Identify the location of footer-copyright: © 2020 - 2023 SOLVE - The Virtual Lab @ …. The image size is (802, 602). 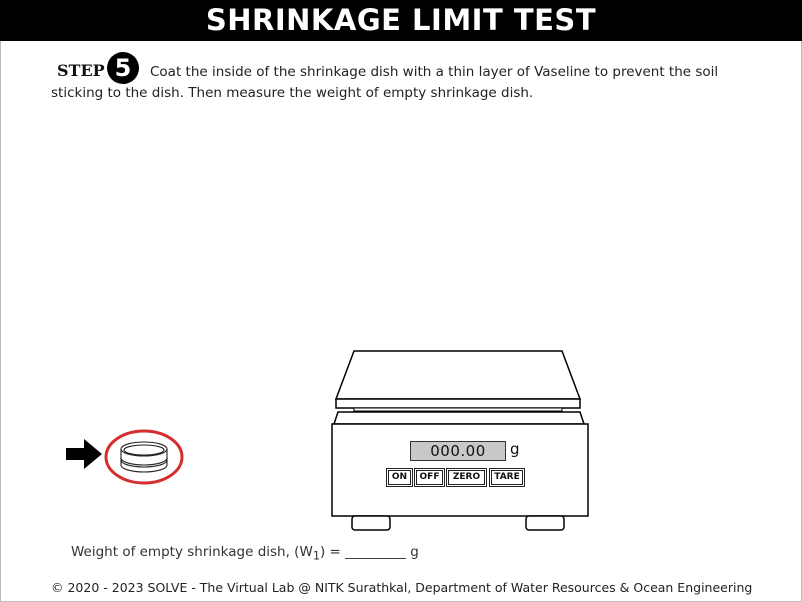
(402, 587).